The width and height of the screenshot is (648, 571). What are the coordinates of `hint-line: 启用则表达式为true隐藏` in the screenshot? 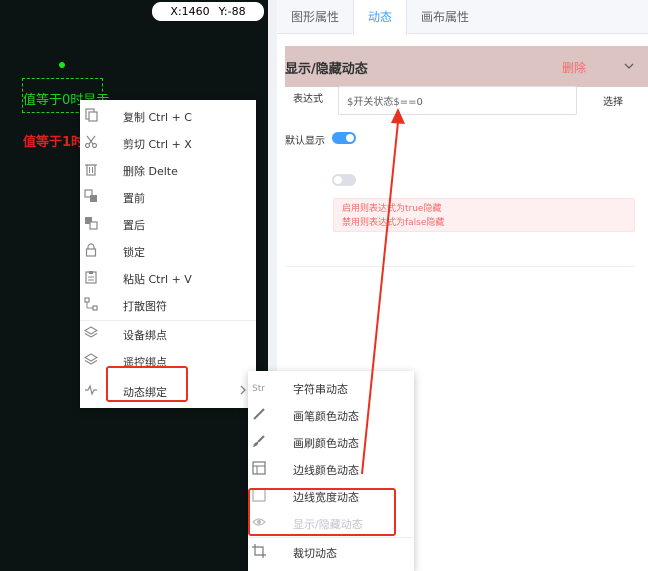 It's located at (392, 209).